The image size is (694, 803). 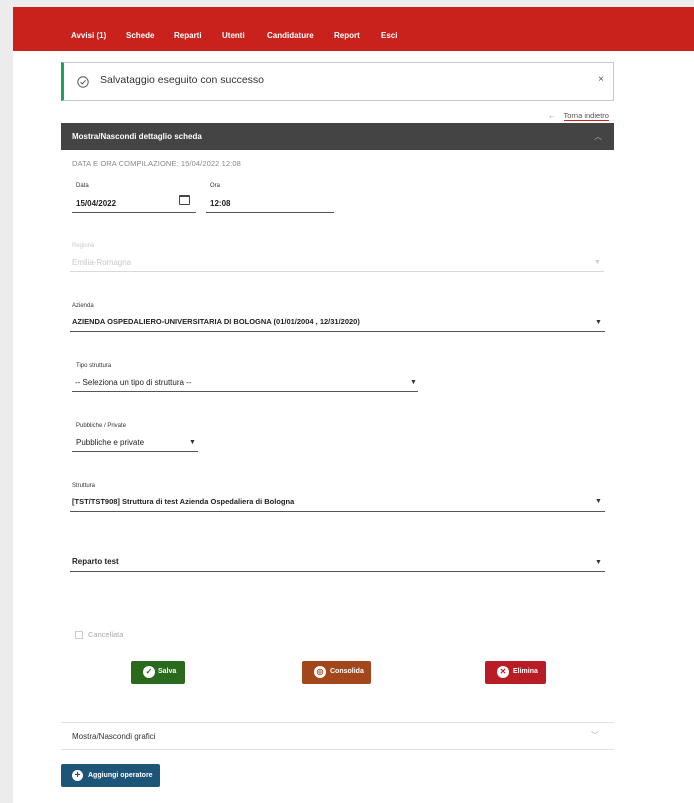 I want to click on back-link-label: Torna indietro, so click(x=586, y=116).